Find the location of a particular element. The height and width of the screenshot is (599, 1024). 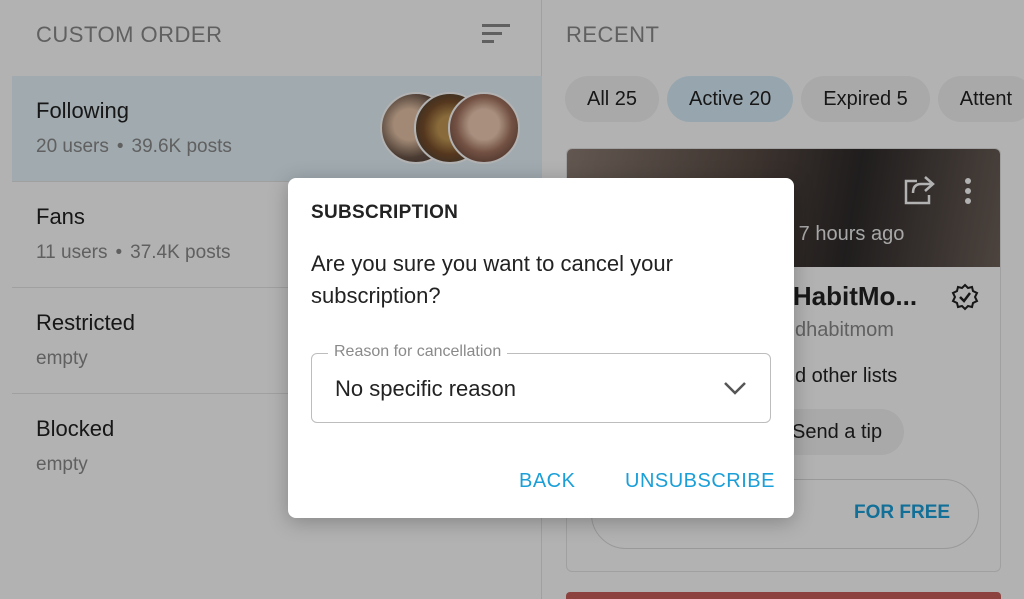

dialog-title: SUBSCRIPTION is located at coordinates (385, 212).